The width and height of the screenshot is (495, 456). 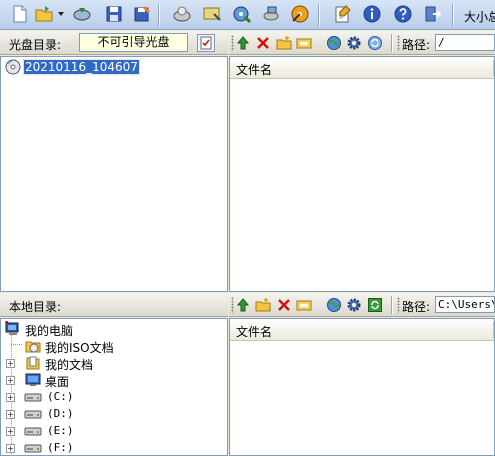 I want to click on properties-icon, so click(x=342, y=14).